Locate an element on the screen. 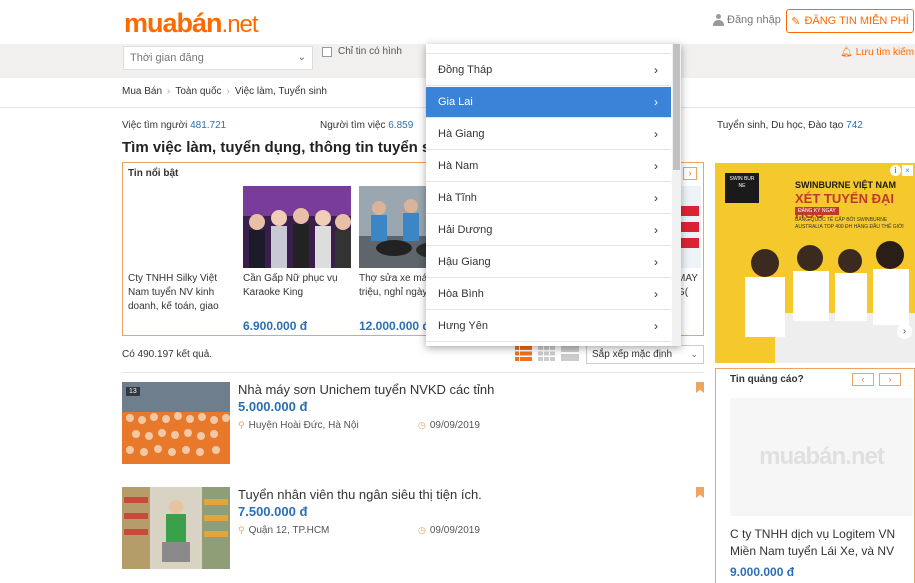 This screenshot has height=583, width=915. listing-price: 5.000.000 đ is located at coordinates (273, 406).